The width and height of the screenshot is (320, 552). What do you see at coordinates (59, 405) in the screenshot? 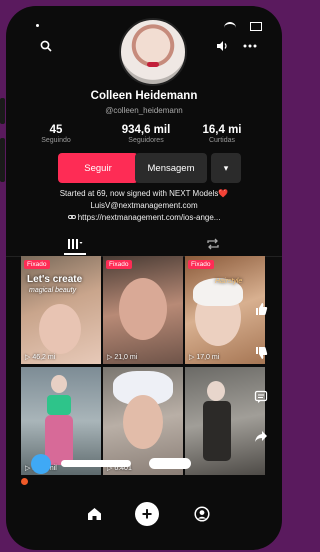
I see `thumbnail-top` at bounding box center [59, 405].